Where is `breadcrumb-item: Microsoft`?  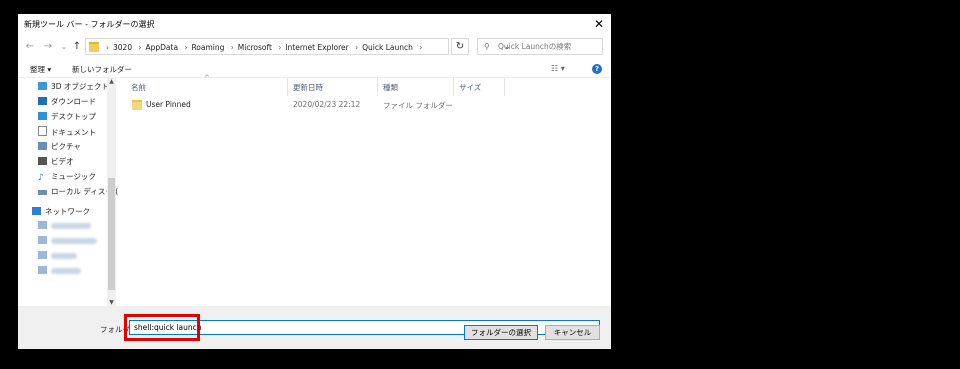
breadcrumb-item: Microsoft is located at coordinates (255, 47).